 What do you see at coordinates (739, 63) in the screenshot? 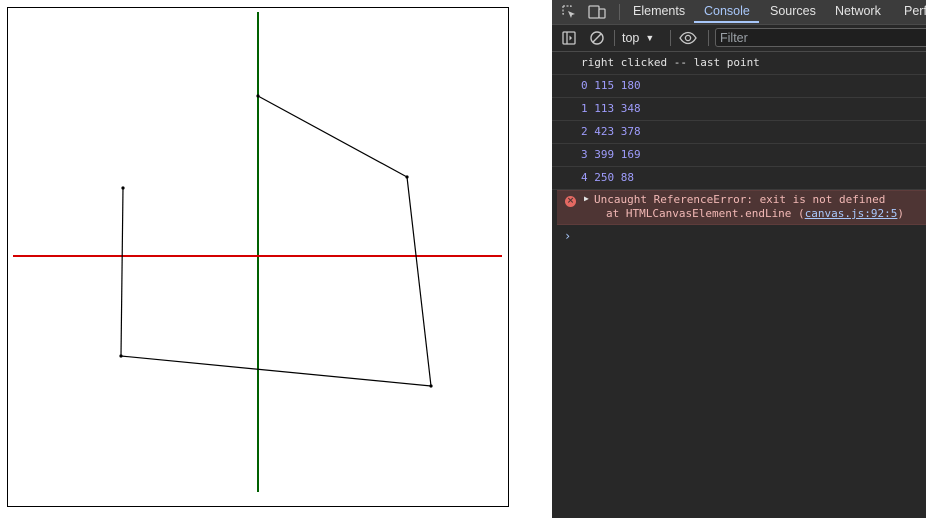
I see `console-log-line: right clicked -- last point` at bounding box center [739, 63].